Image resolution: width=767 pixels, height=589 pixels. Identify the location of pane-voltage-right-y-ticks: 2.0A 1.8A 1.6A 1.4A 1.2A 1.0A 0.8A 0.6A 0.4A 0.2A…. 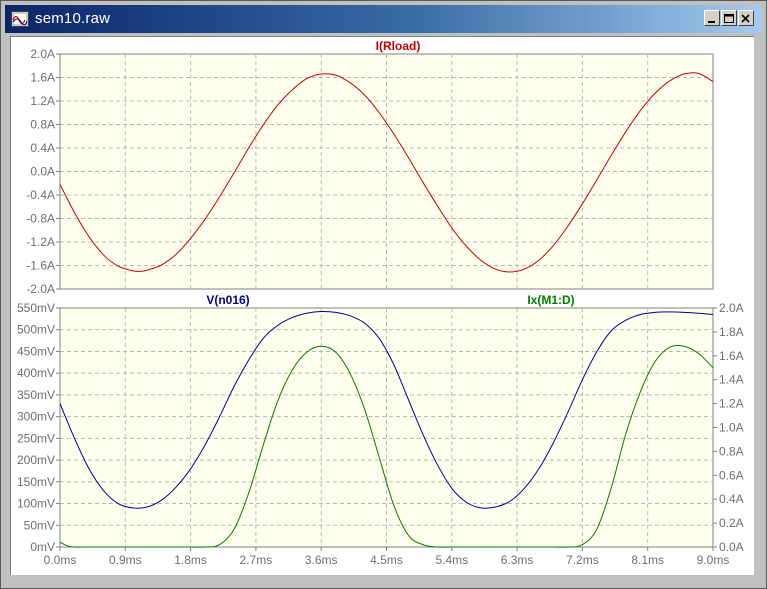
(728, 427).